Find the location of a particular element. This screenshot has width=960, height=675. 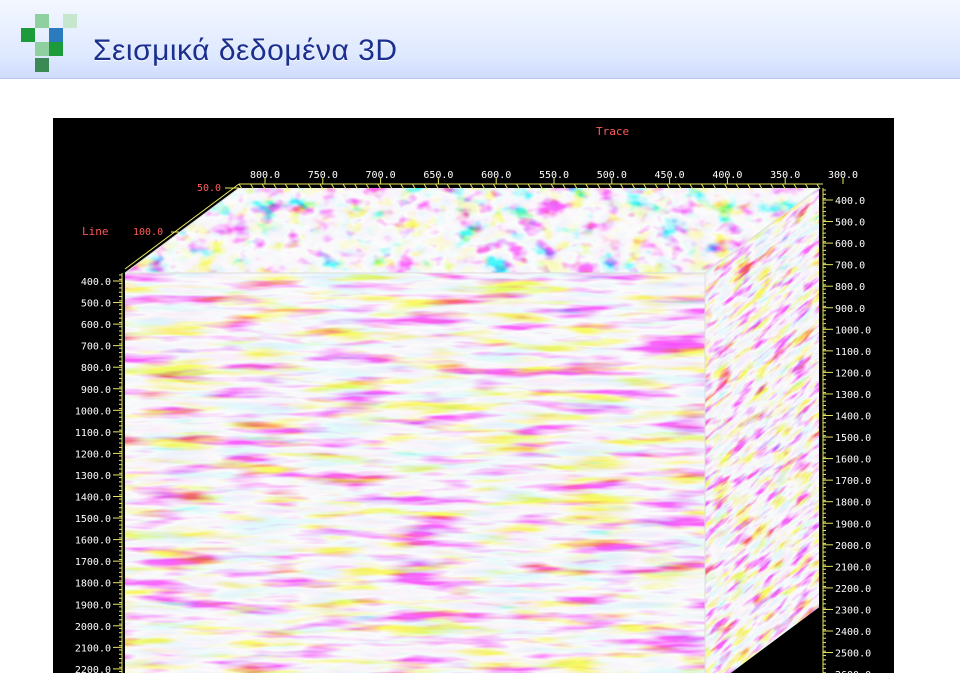

right-time-tick-label: 400.0 is located at coordinates (850, 201).